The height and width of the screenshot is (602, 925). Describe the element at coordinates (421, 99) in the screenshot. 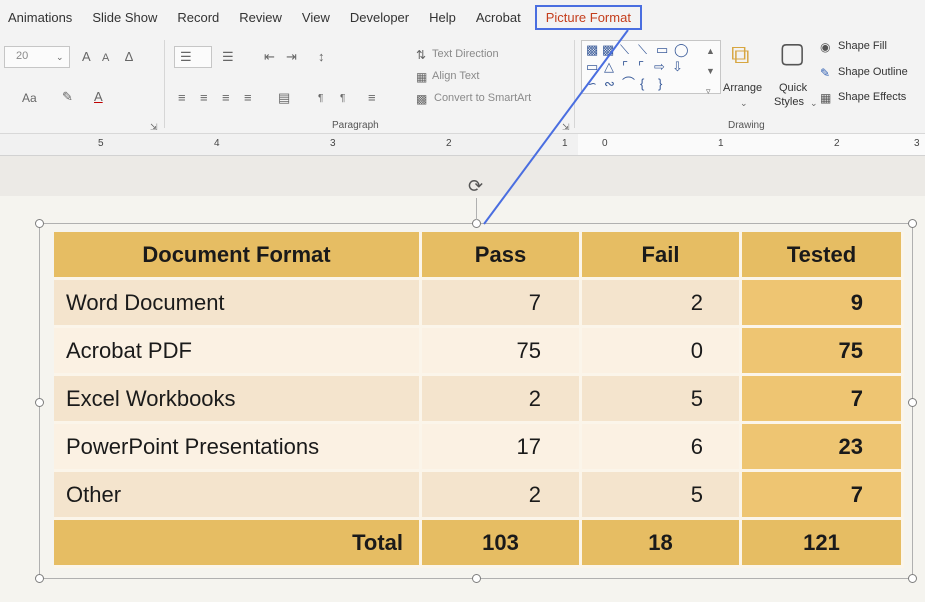

I see `smartart-icon: ▩` at that location.